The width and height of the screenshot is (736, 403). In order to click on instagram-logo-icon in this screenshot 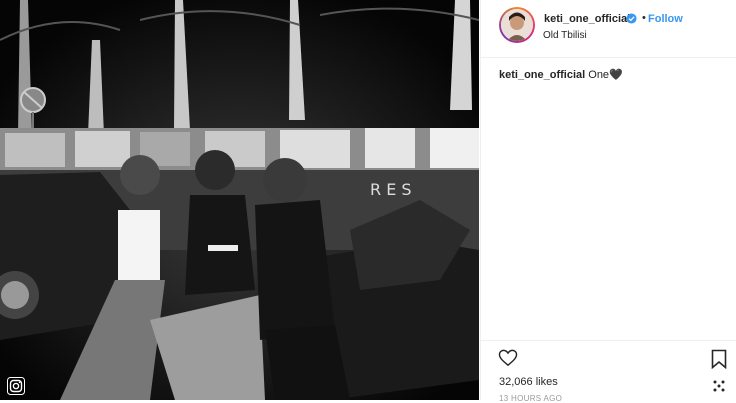, I will do `click(16, 386)`.